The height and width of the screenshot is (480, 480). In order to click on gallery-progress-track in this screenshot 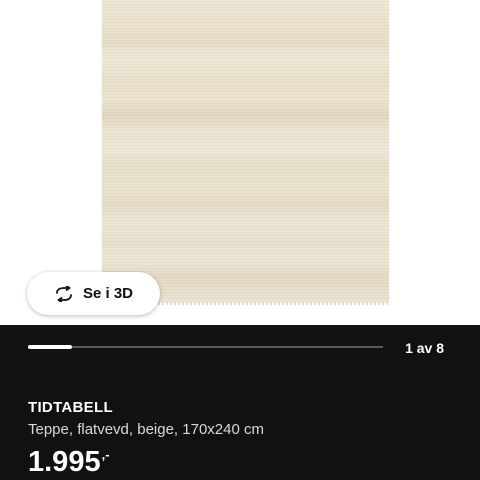, I will do `click(205, 347)`.